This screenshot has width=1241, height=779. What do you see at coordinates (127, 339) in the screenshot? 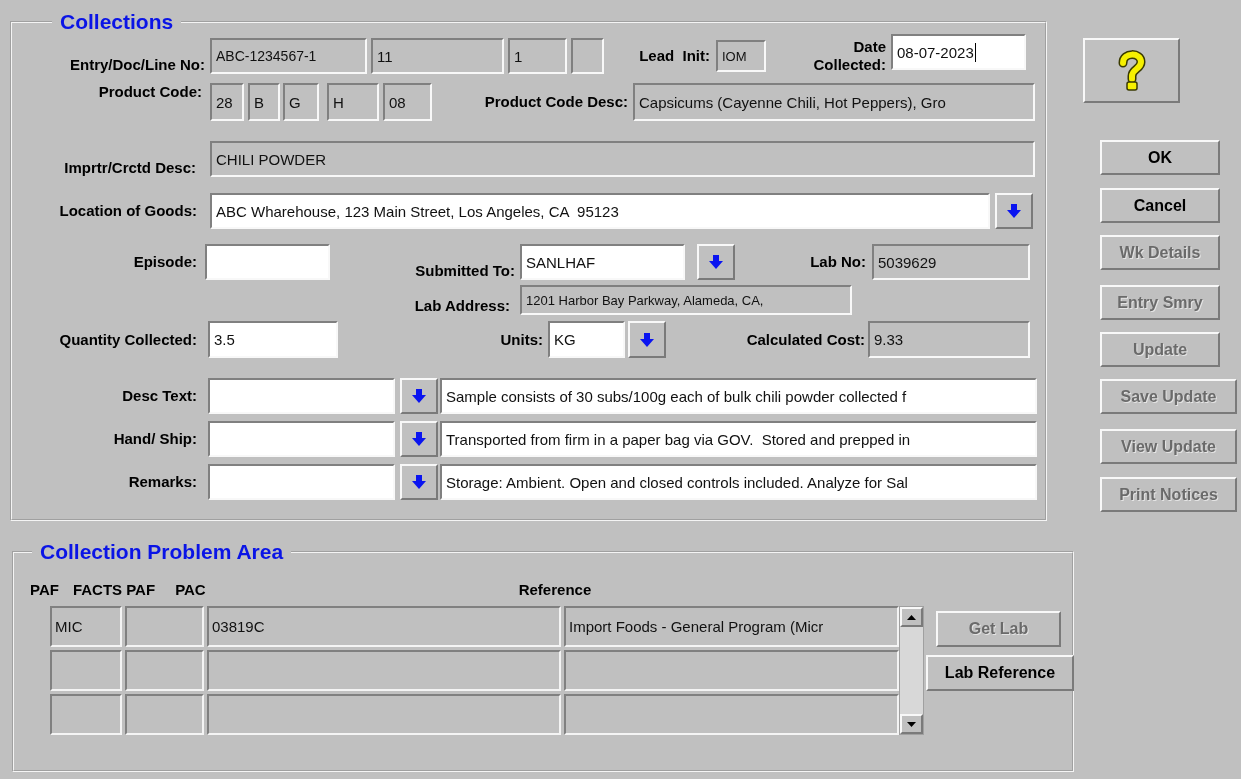
I see `field-label: Quantity Collected:` at bounding box center [127, 339].